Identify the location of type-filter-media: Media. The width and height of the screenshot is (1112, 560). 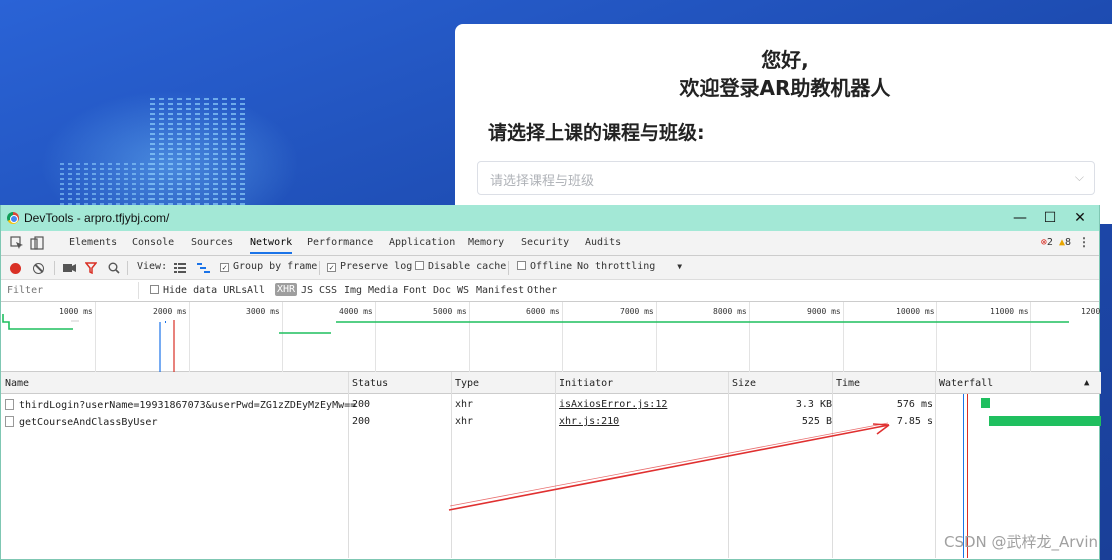
(383, 290).